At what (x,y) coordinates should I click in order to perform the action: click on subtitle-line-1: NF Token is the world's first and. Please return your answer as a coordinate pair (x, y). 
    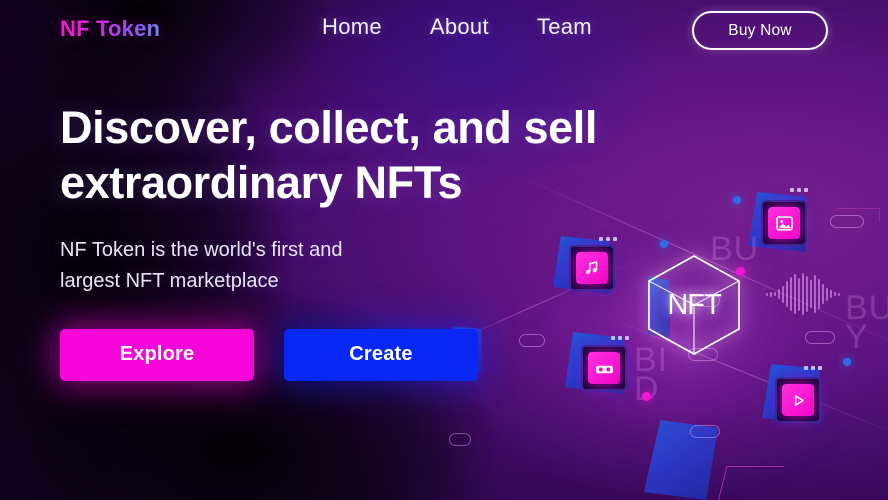
    Looking at the image, I should click on (201, 249).